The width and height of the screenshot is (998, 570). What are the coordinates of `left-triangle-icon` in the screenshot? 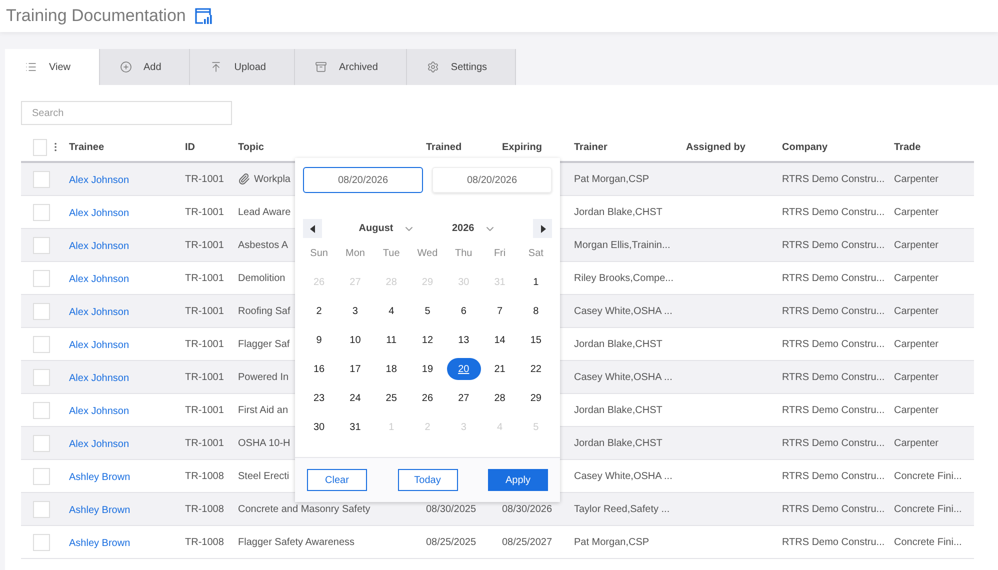 It's located at (313, 228).